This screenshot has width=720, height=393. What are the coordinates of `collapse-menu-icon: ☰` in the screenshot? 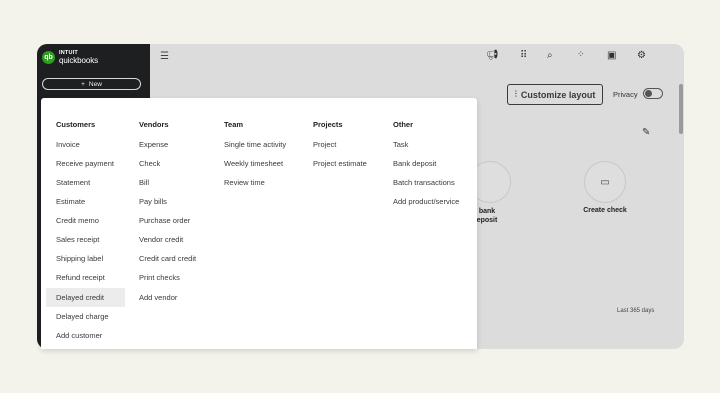 It's located at (164, 56).